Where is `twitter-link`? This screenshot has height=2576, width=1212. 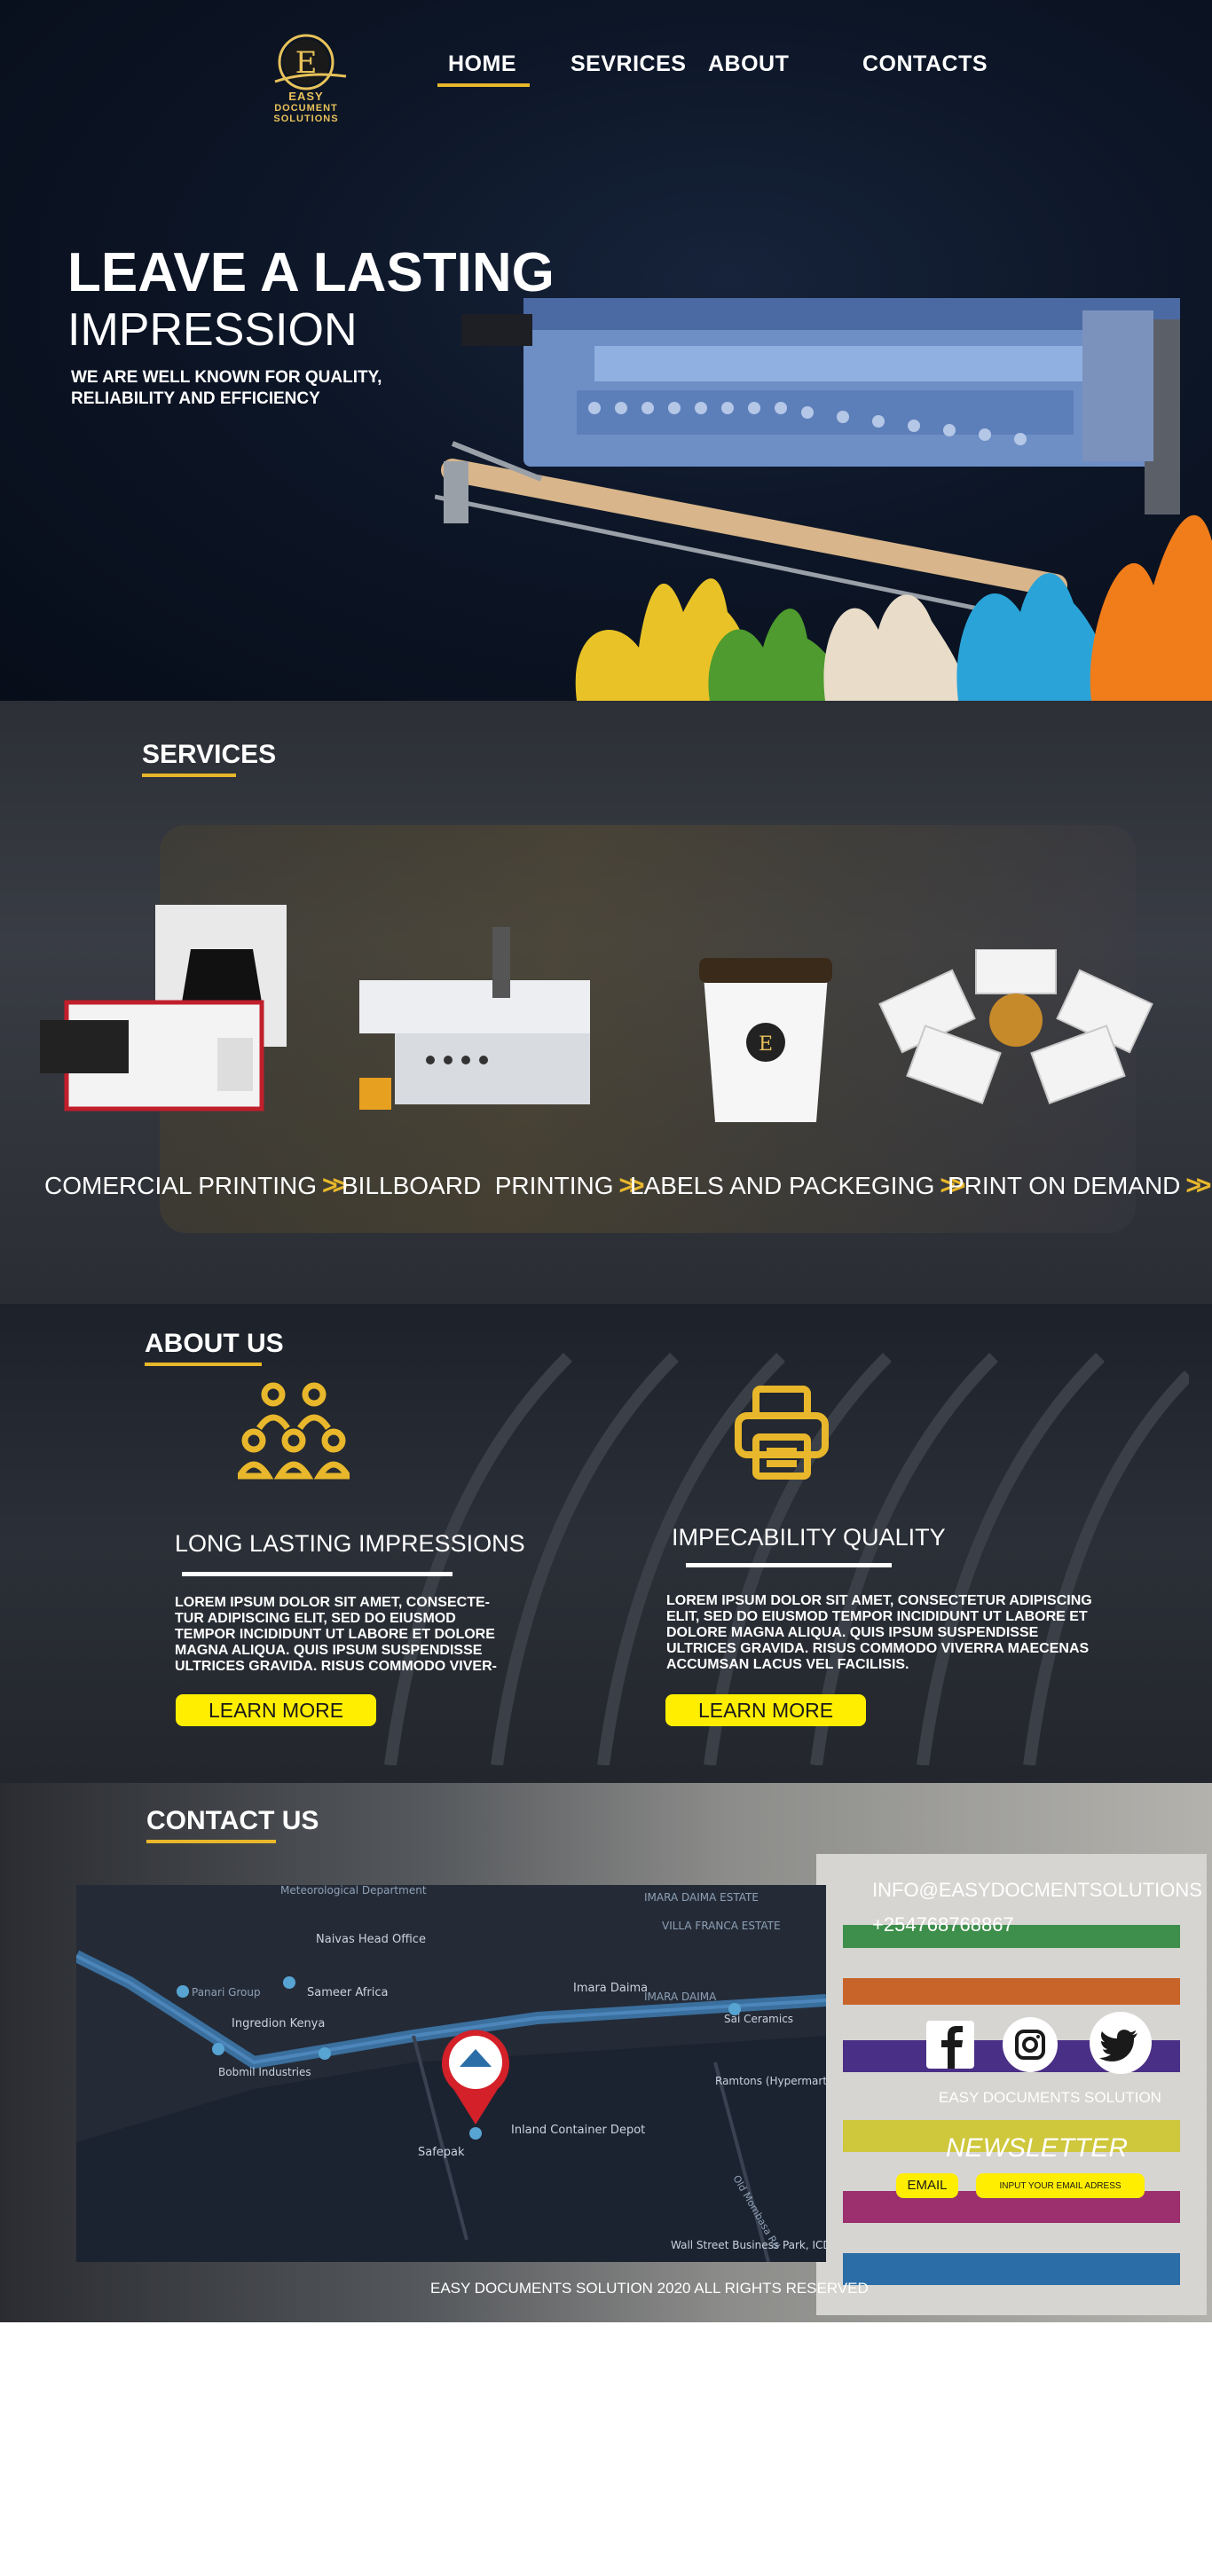
twitter-link is located at coordinates (1121, 2043).